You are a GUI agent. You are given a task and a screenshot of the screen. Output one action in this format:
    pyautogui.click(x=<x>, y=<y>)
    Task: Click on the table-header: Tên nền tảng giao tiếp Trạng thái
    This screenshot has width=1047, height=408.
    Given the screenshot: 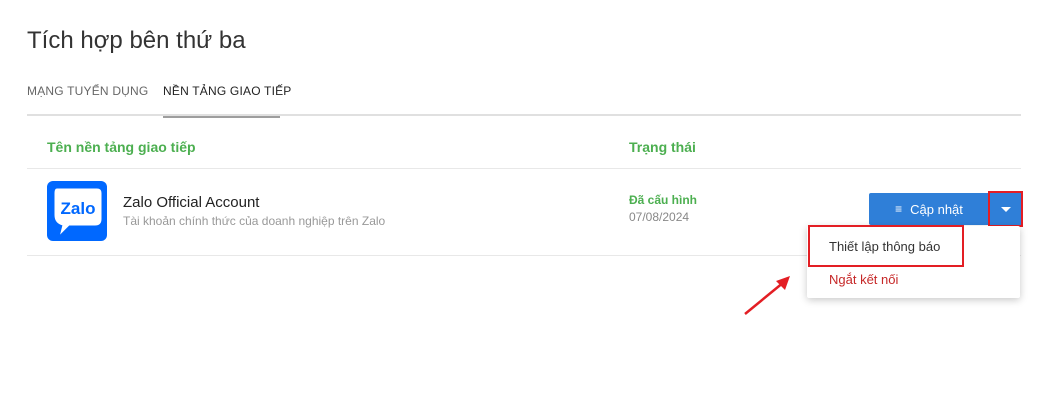 What is the action you would take?
    pyautogui.click(x=524, y=143)
    